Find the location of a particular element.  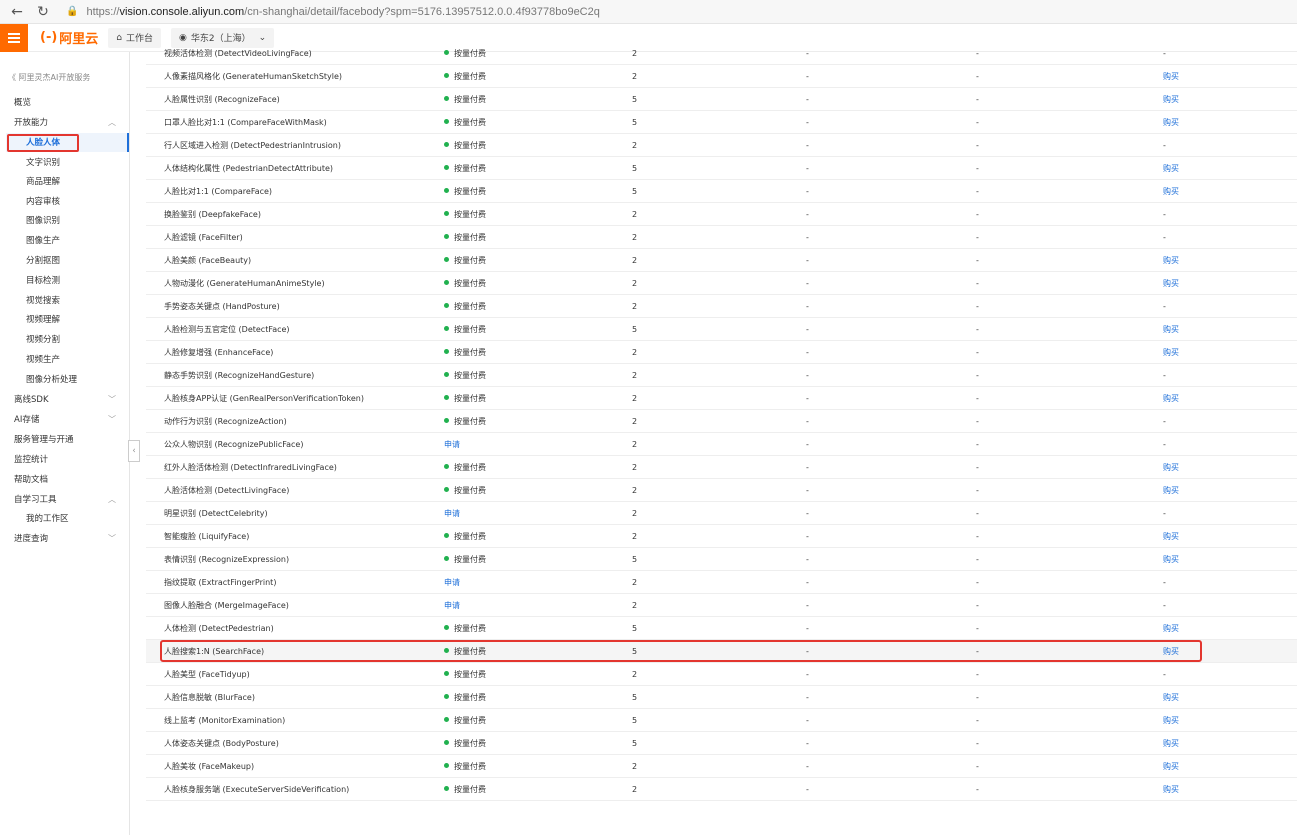

menu-button is located at coordinates (14, 37).